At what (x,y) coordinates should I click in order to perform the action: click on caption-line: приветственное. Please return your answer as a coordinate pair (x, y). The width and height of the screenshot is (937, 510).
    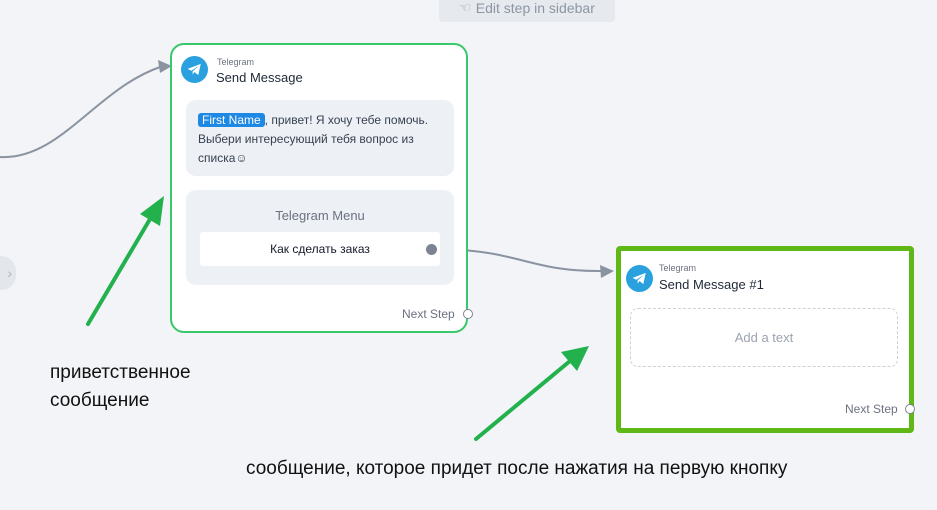
    Looking at the image, I should click on (120, 372).